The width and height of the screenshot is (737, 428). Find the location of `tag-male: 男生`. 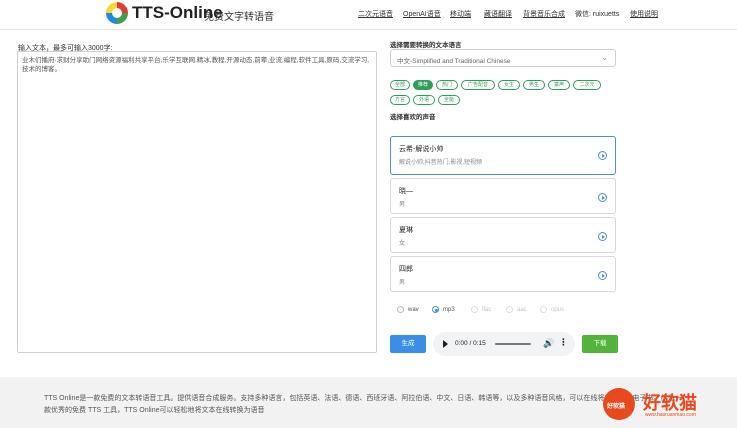

tag-male: 男生 is located at coordinates (534, 85).